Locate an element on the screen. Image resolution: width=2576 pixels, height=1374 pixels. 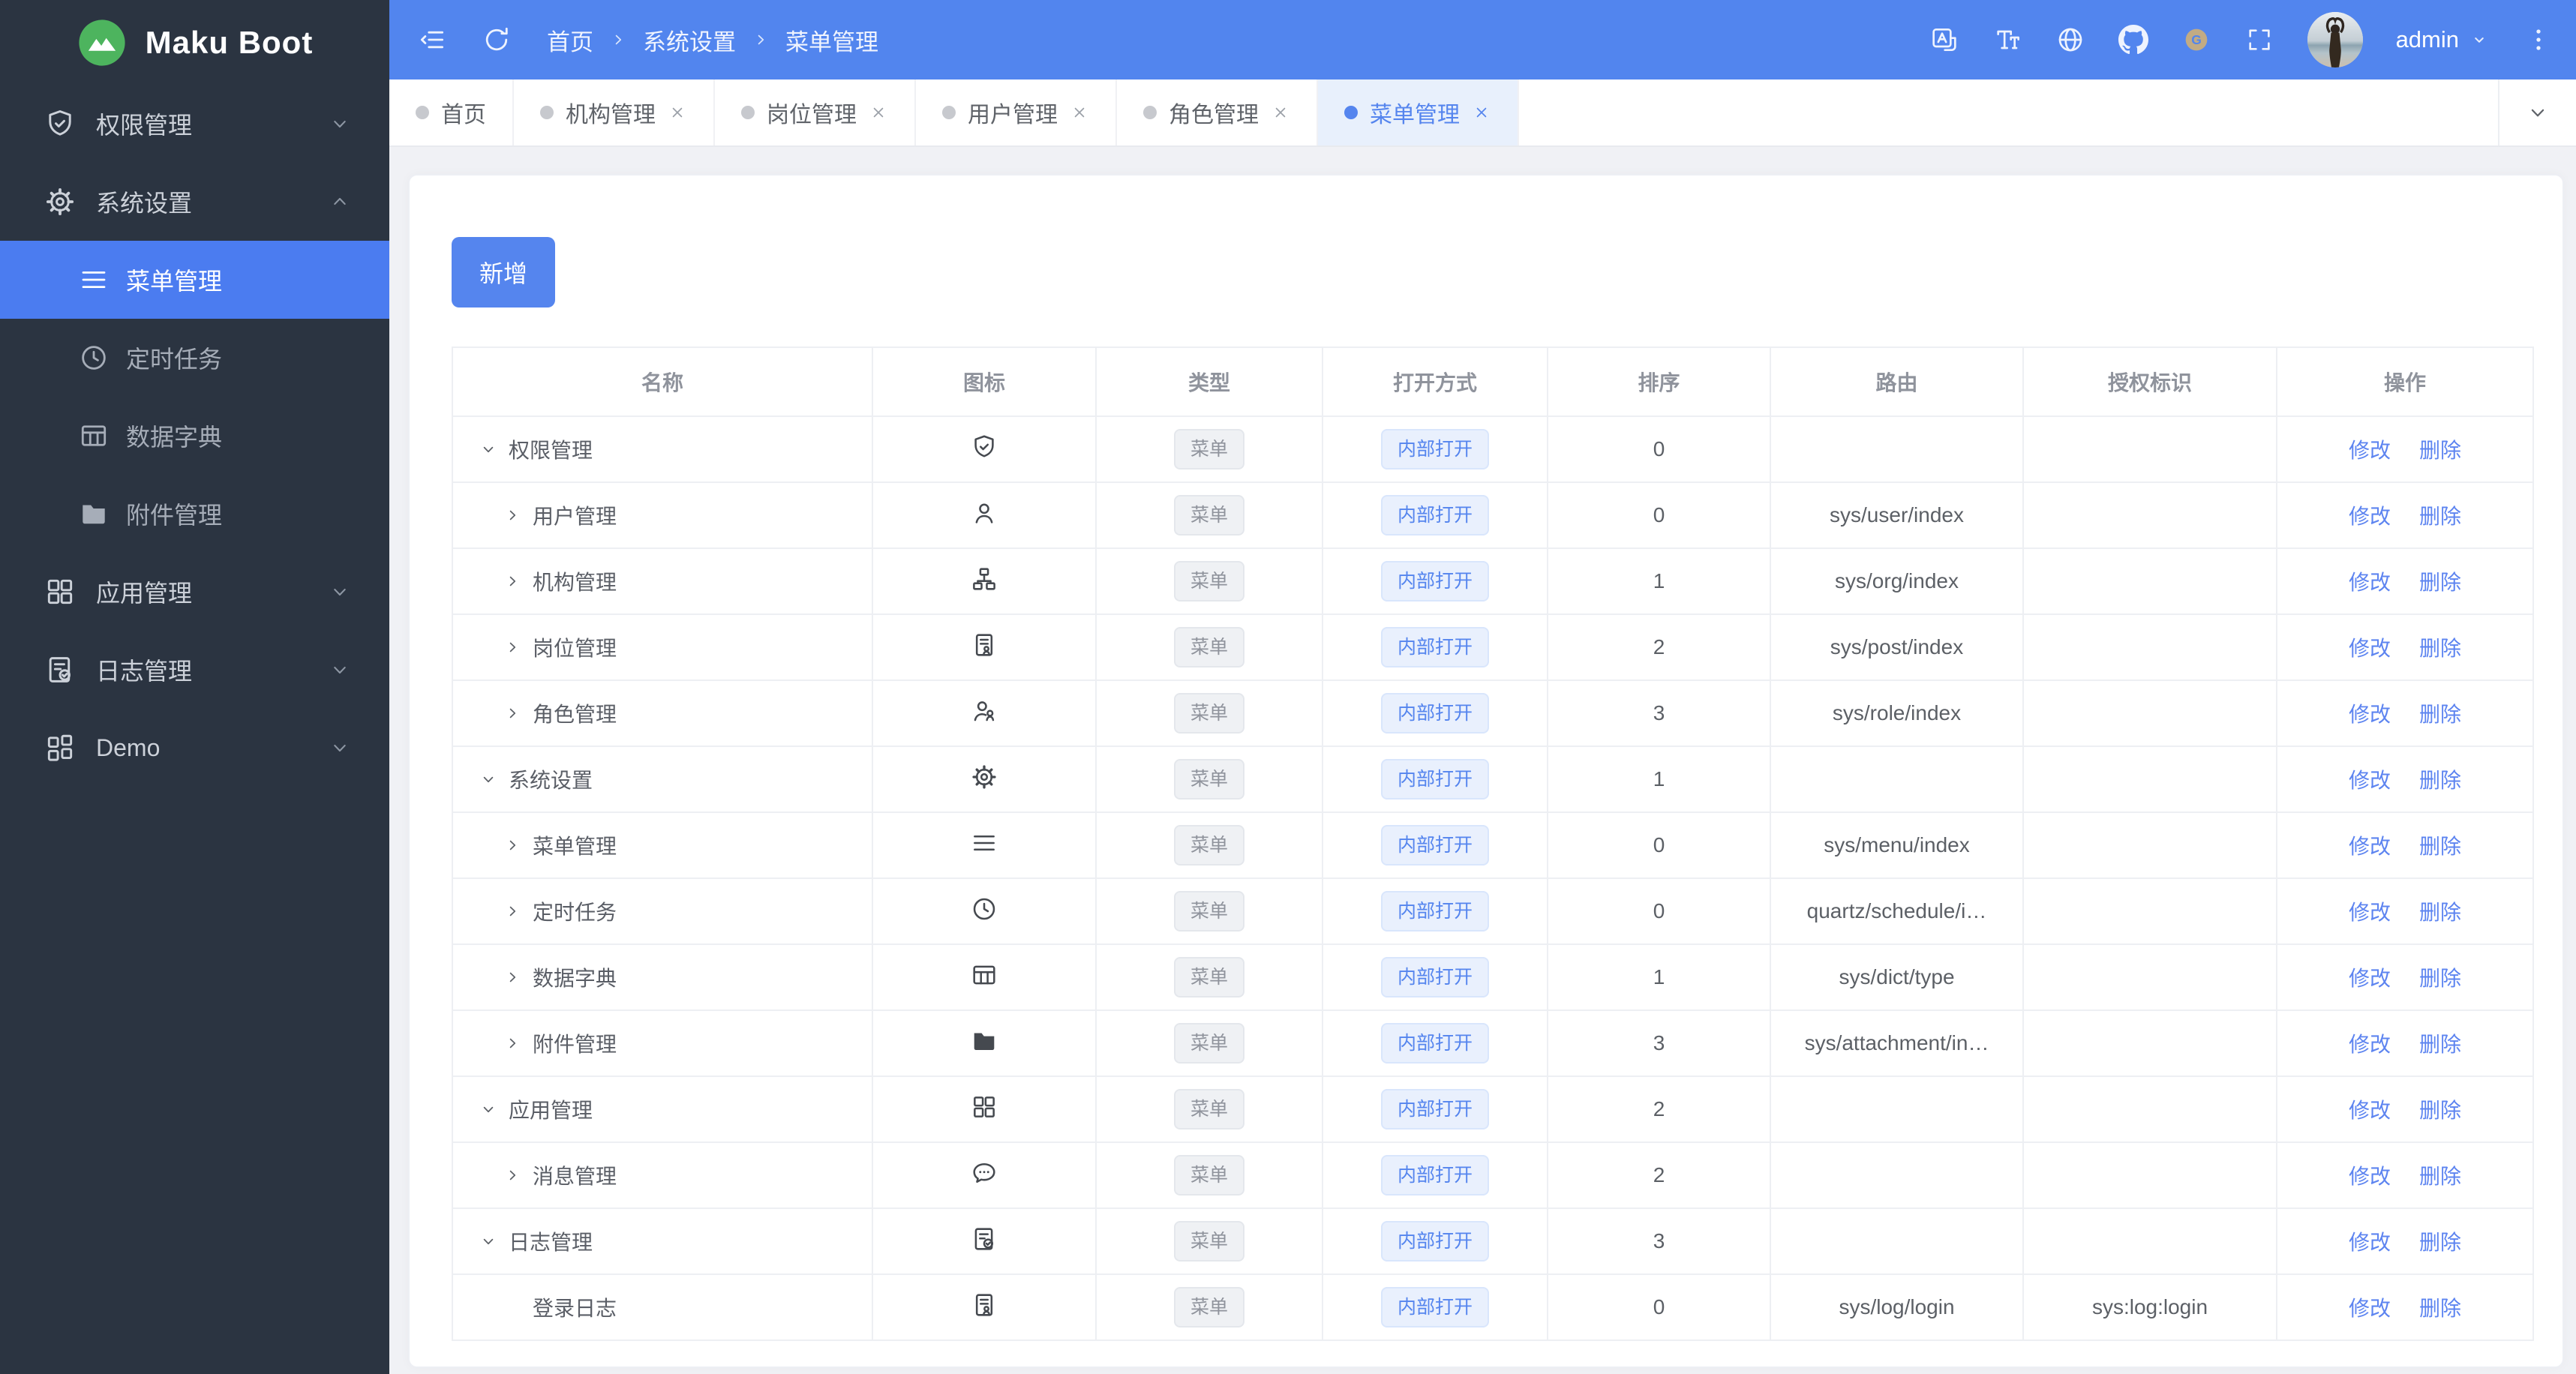
fullscreen-icon is located at coordinates (2259, 40).